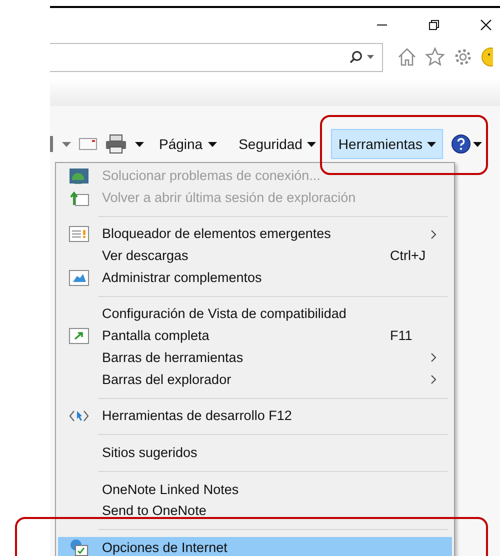 The image size is (500, 556). What do you see at coordinates (217, 234) in the screenshot?
I see `menu-item-label: Bloqueador de elementos emergentes` at bounding box center [217, 234].